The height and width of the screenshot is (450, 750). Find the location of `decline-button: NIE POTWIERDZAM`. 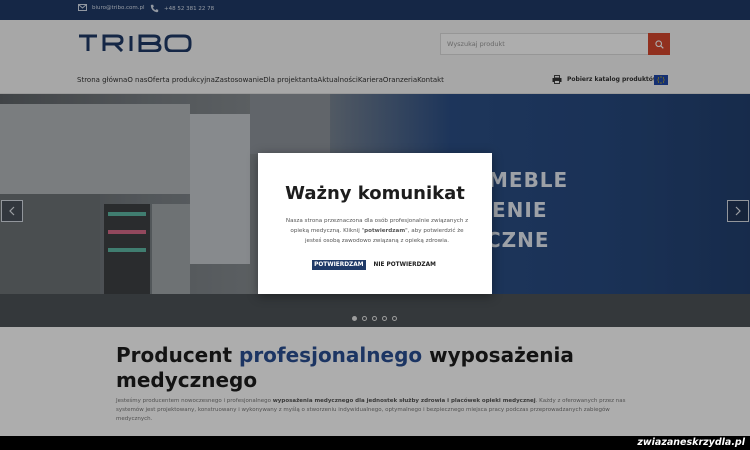

decline-button: NIE POTWIERDZAM is located at coordinates (405, 265).